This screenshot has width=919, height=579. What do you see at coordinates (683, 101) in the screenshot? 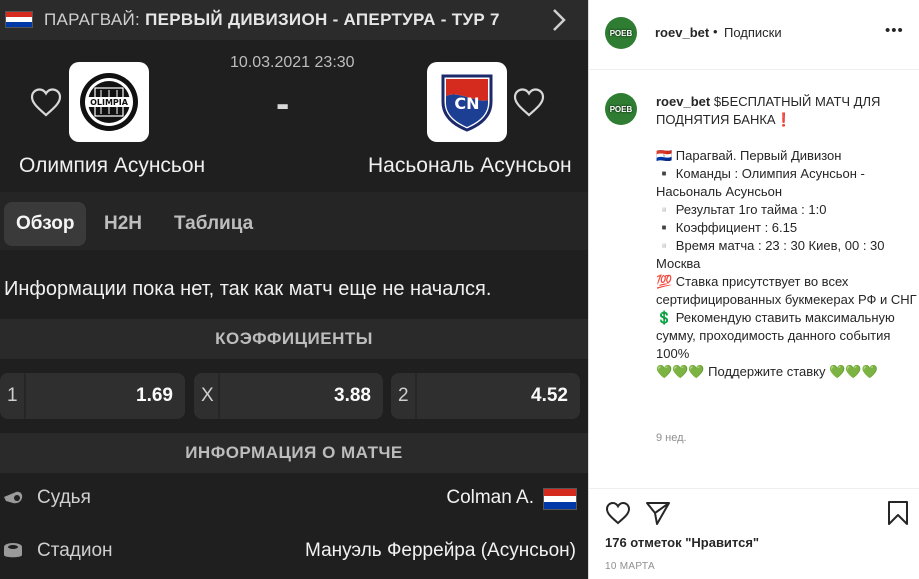
I see `caption-username-link: roev_bet` at bounding box center [683, 101].